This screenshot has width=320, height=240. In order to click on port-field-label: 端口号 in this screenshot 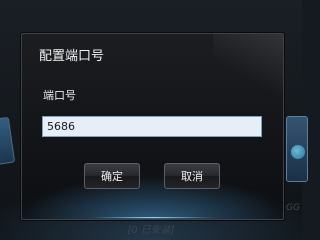, I will do `click(59, 95)`.